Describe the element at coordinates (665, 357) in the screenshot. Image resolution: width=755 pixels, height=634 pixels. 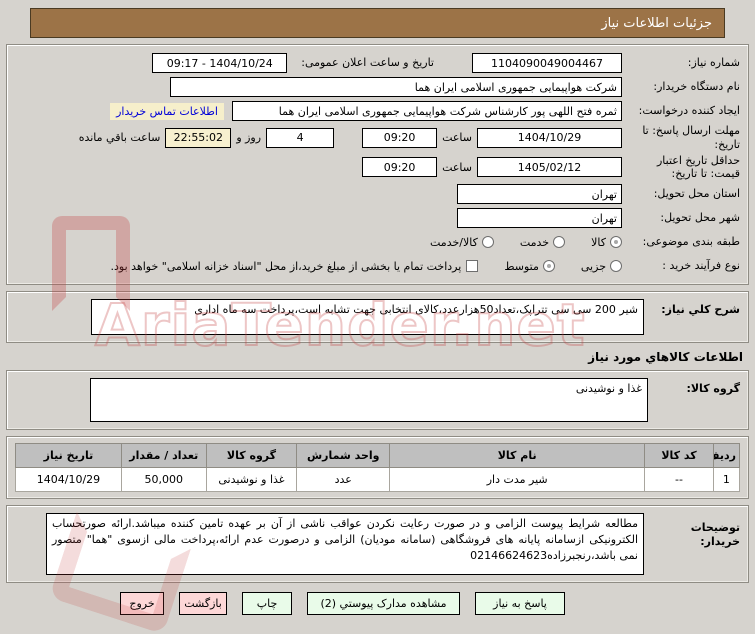
I see `goods-section-heading: اطلاعات کالاهاي مورد نیاز` at that location.